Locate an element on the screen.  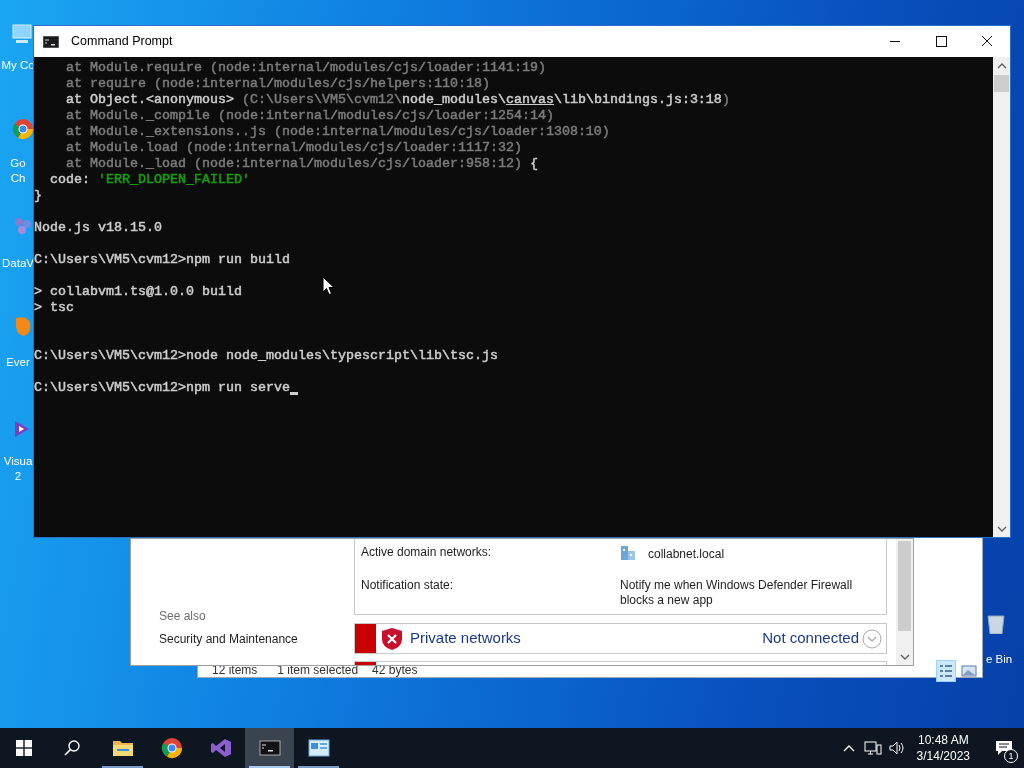
desktop-icon-label: Visua is located at coordinates (18, 461).